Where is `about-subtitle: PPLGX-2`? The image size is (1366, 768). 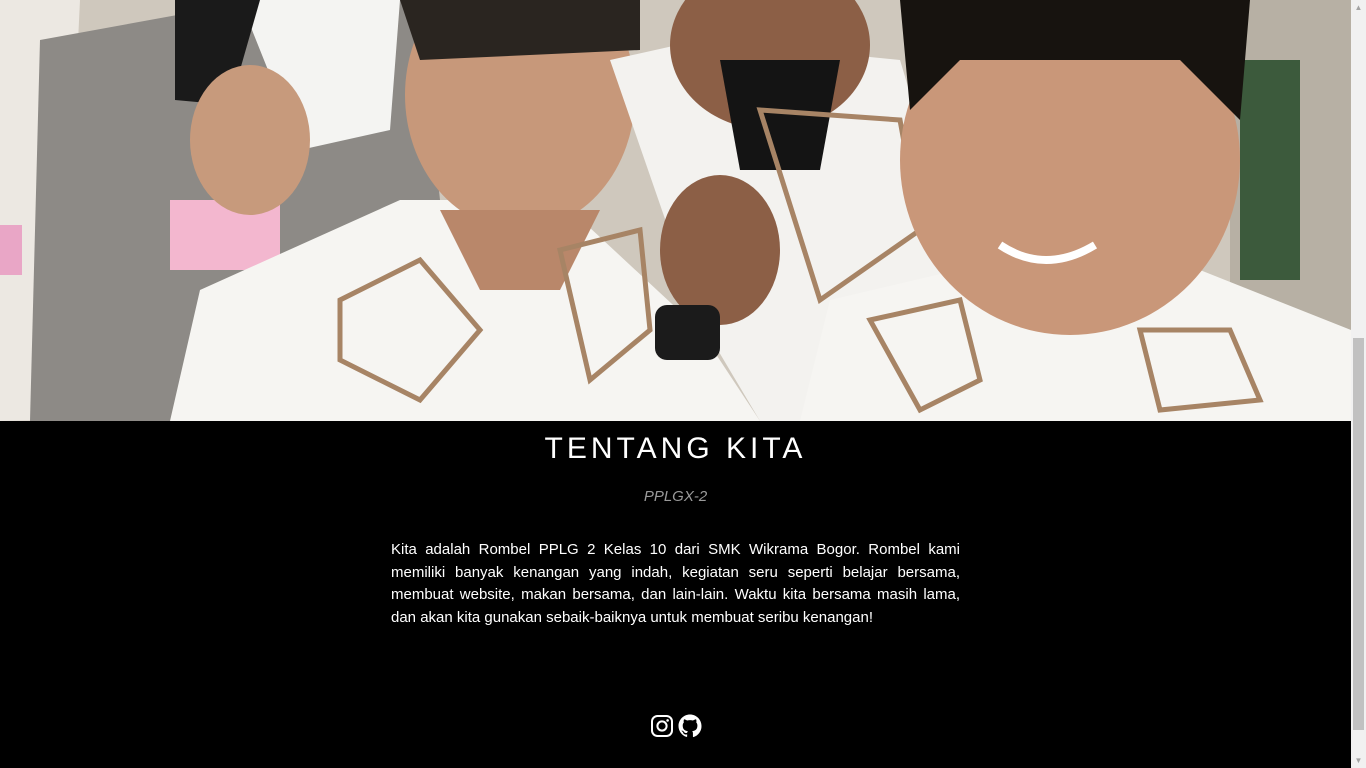
about-subtitle: PPLGX-2 is located at coordinates (675, 496).